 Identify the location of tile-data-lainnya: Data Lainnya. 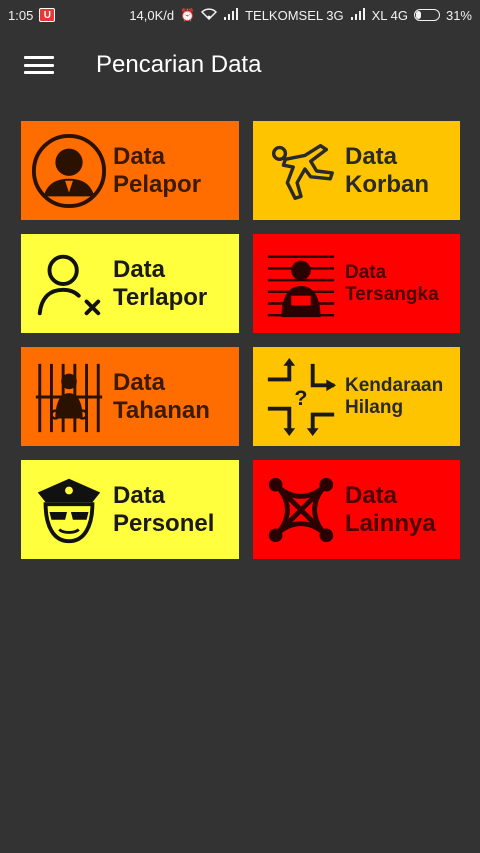
(356, 509).